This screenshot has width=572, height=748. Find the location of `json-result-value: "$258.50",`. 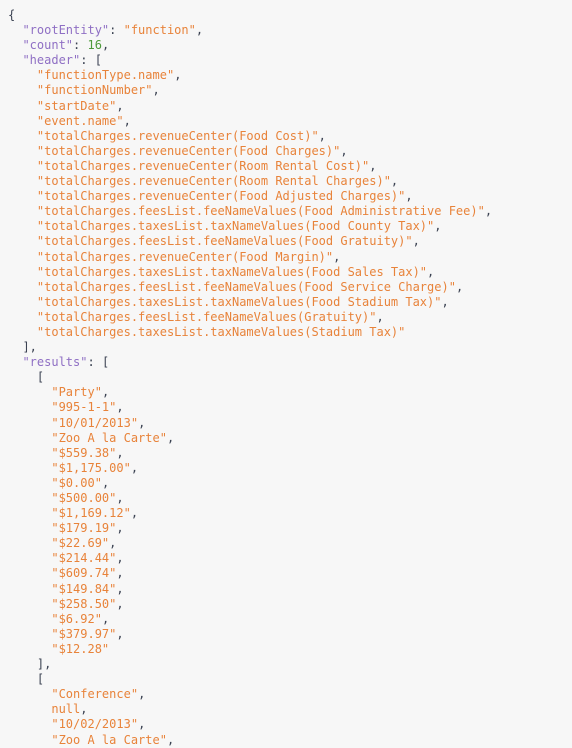

json-result-value: "$258.50", is located at coordinates (87, 603).